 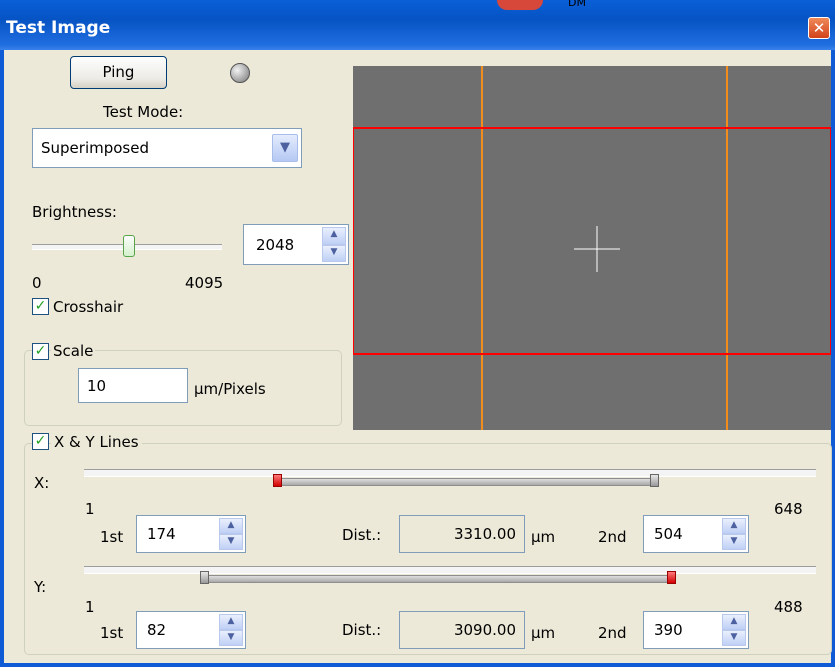 I want to click on x-second-value: 504, so click(x=668, y=534).